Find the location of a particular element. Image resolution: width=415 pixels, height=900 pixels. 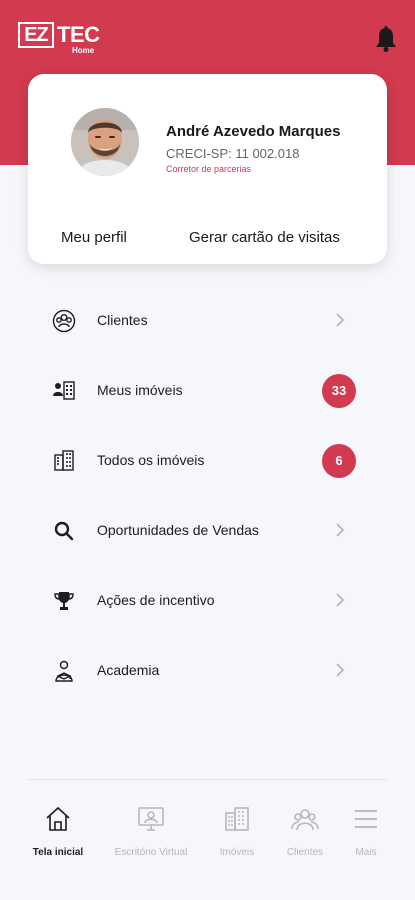

menu-item-label: Todos os imóveis is located at coordinates (151, 460).